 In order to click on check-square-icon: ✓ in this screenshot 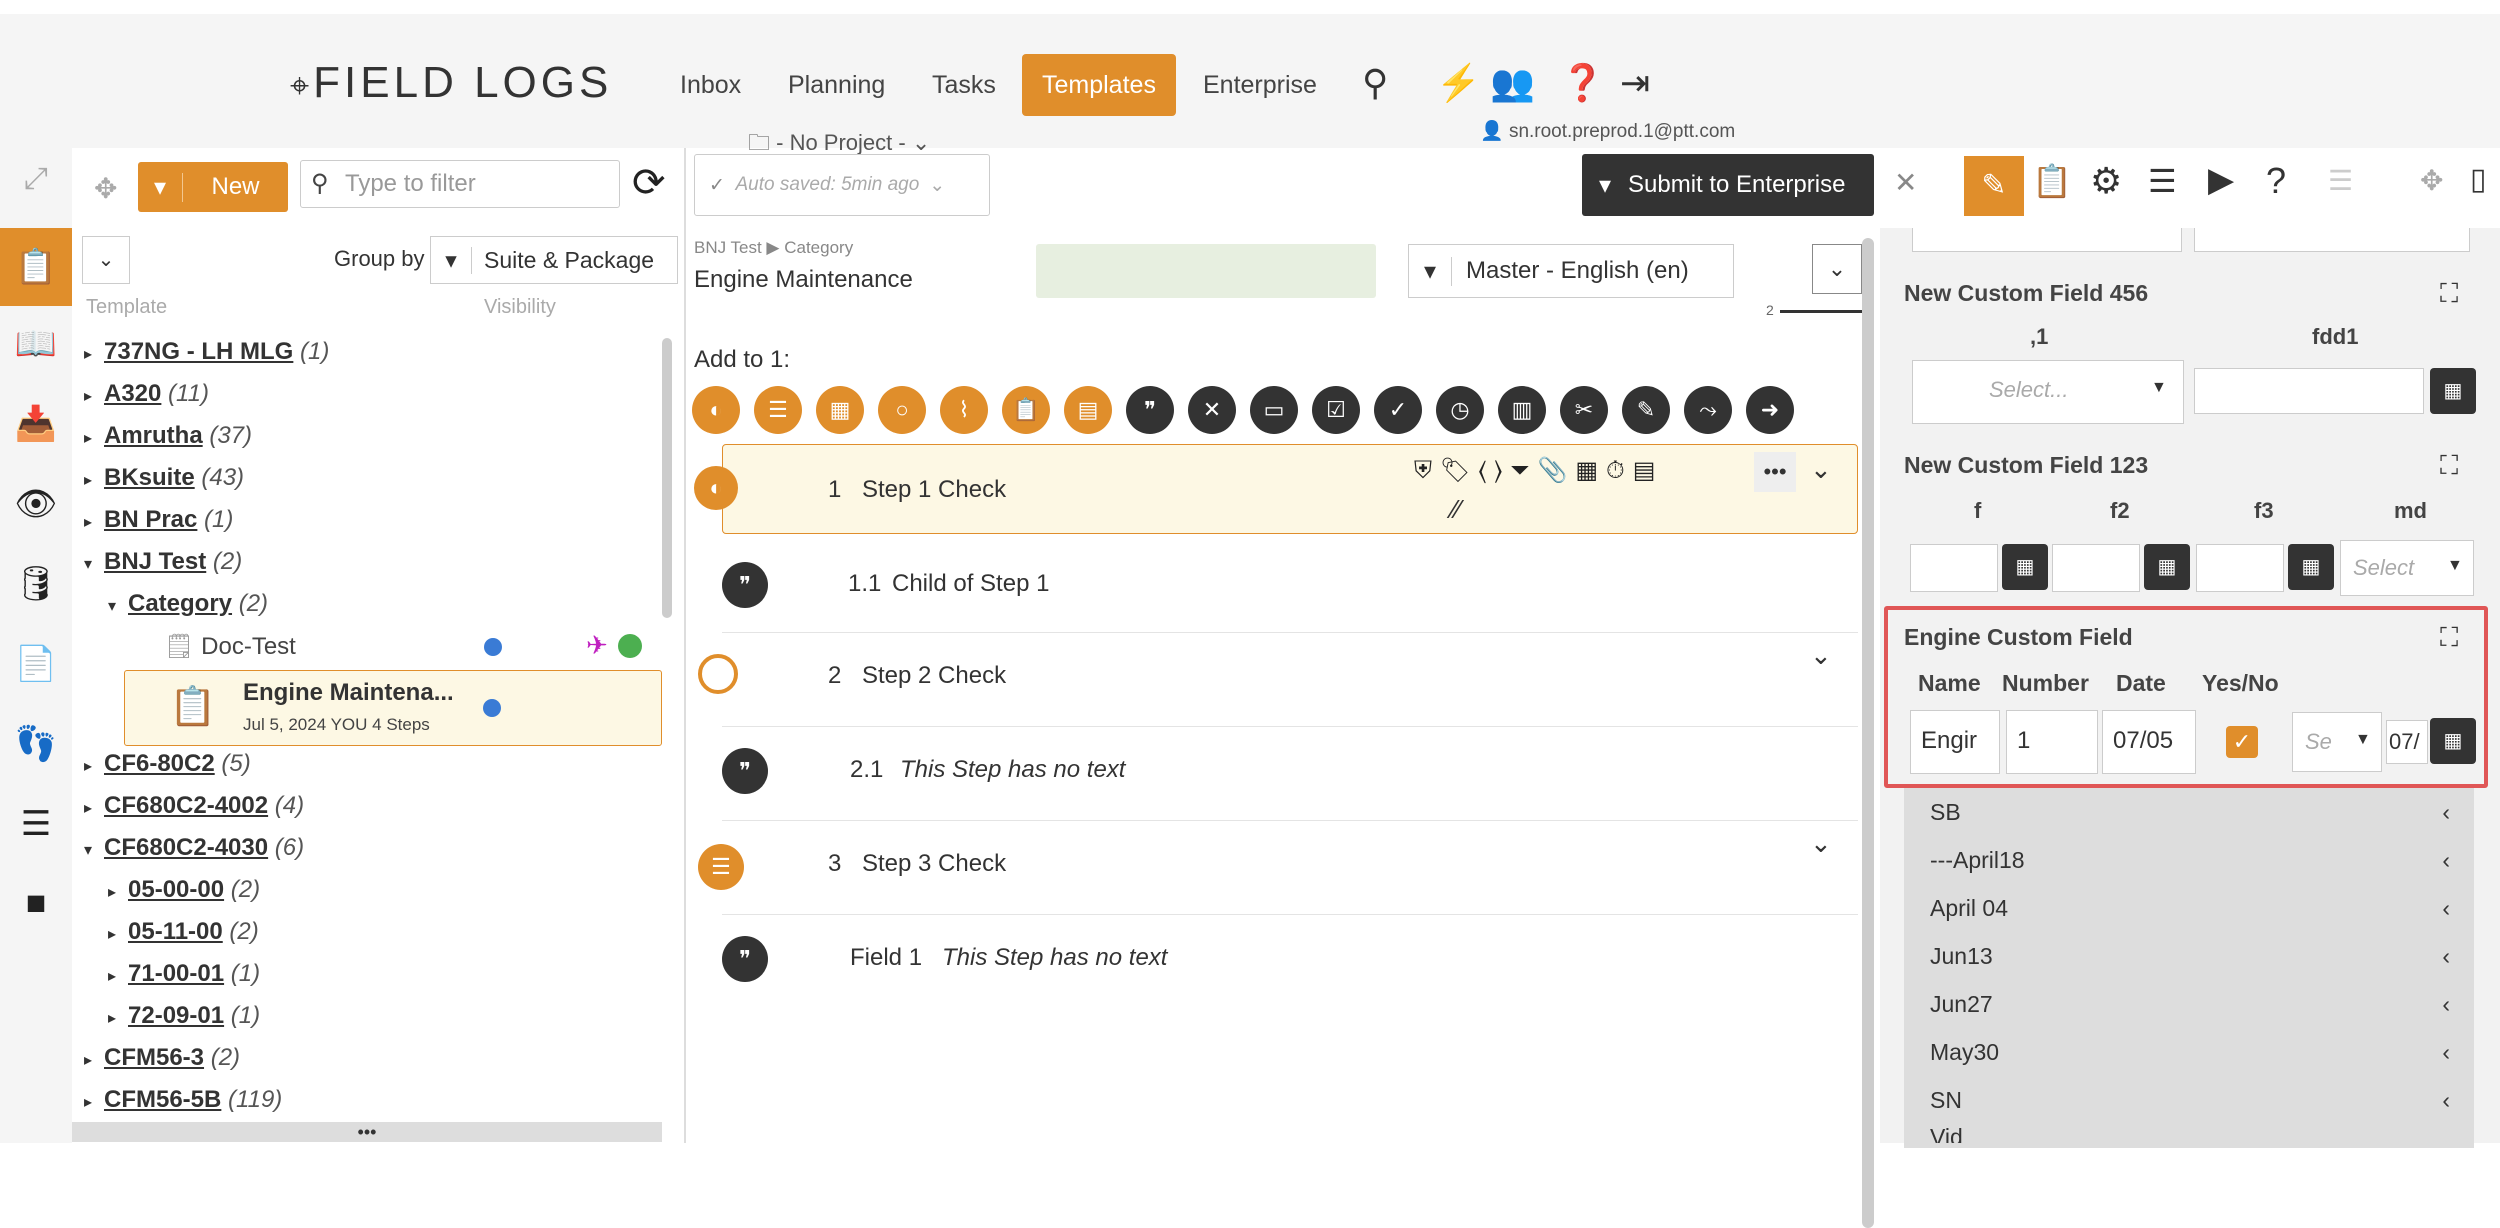, I will do `click(1398, 410)`.